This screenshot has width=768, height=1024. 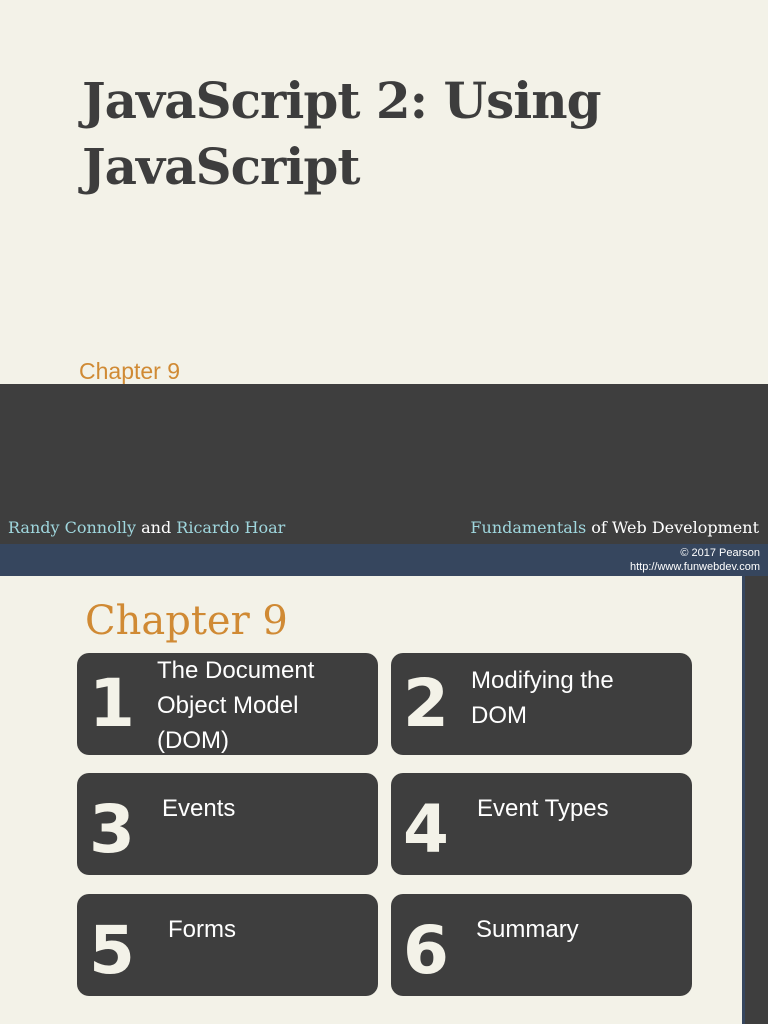 I want to click on section-label: Forms, so click(x=202, y=929).